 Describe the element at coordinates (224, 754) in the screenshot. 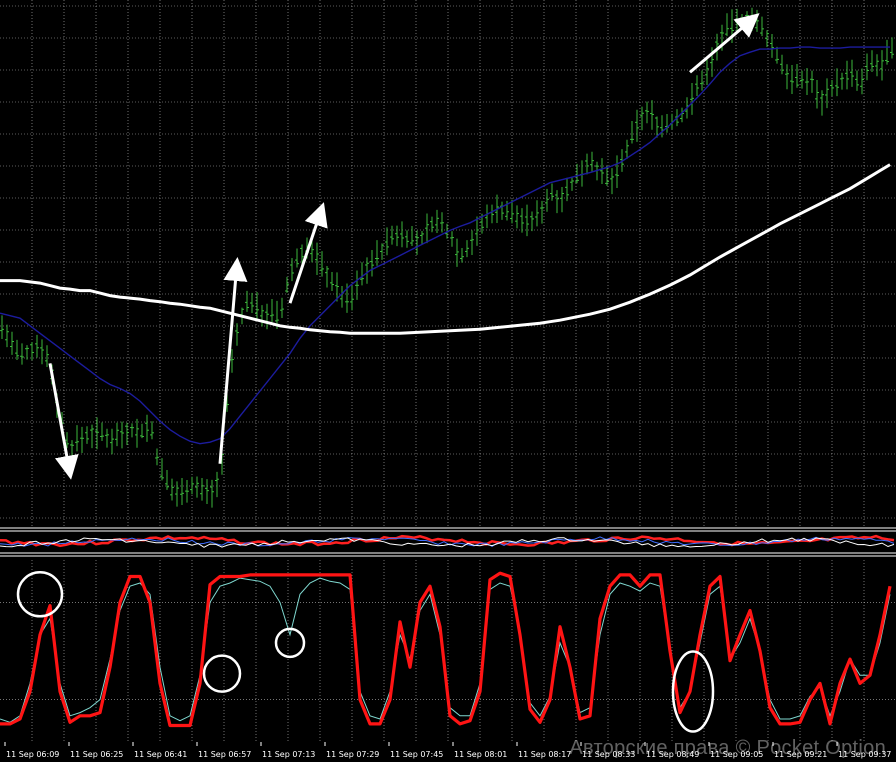

I see `x-tick-label: 11 Sep 06:57` at that location.